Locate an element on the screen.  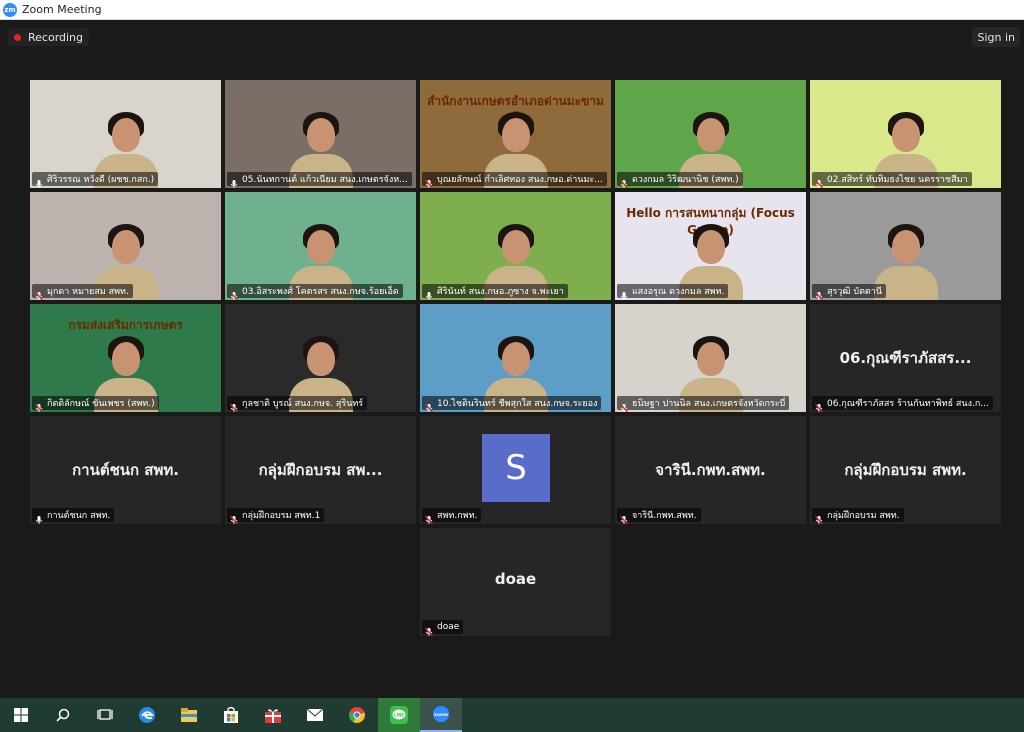
taskbar-item-search is located at coordinates (63, 715).